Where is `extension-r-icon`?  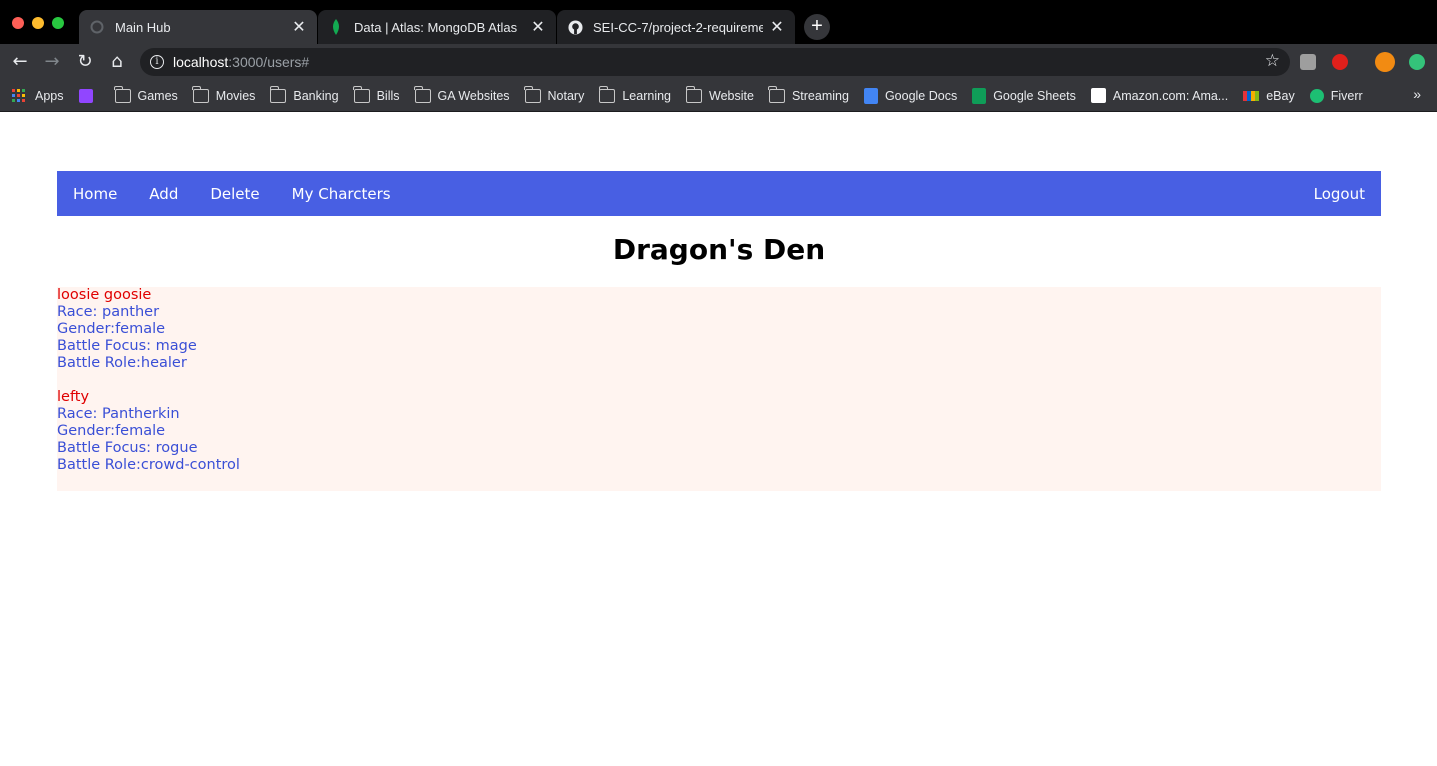 extension-r-icon is located at coordinates (1308, 62).